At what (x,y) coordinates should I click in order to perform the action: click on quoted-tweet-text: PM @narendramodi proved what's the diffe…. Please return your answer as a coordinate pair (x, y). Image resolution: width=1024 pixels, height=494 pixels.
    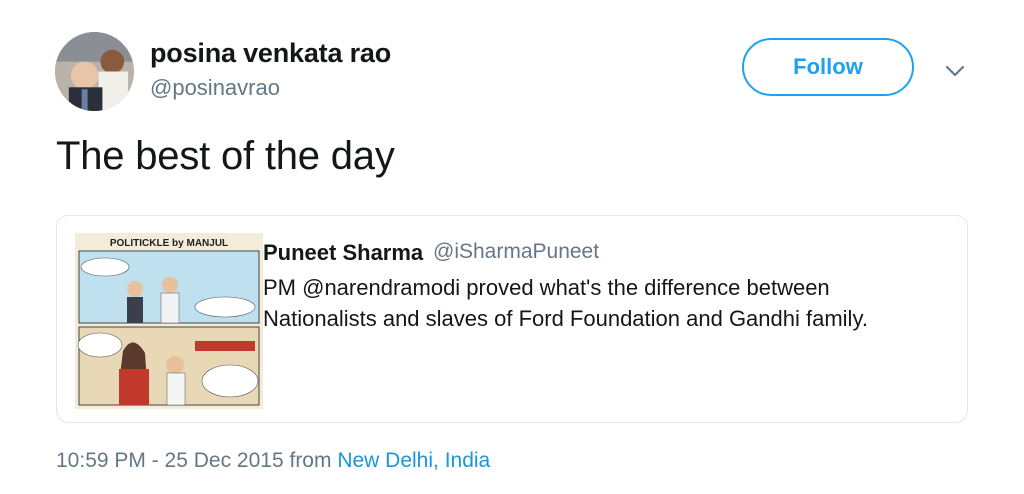
    Looking at the image, I should click on (565, 303).